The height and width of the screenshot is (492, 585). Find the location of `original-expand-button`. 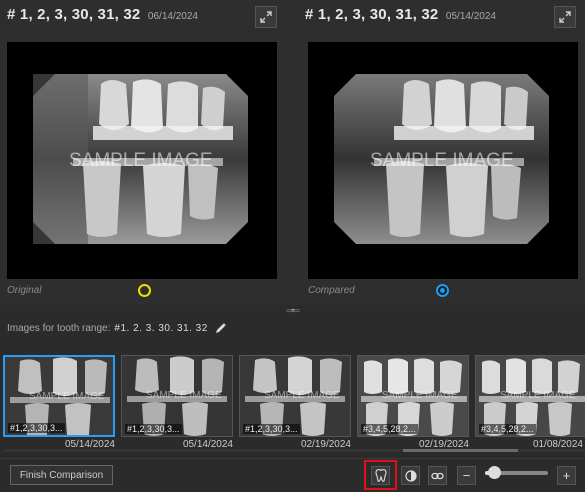

original-expand-button is located at coordinates (266, 17).